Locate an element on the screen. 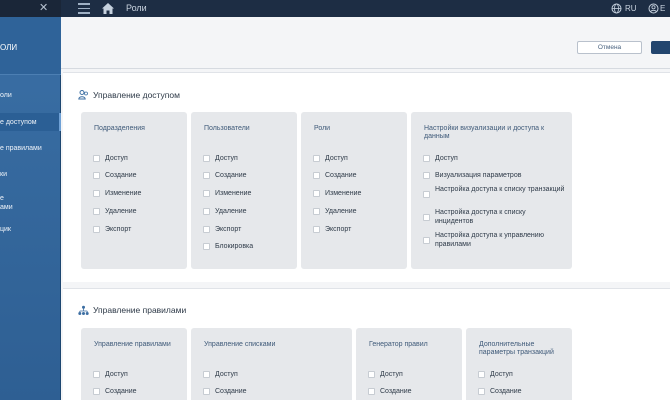  sidebar-item-access-management: е доступом is located at coordinates (30, 122).